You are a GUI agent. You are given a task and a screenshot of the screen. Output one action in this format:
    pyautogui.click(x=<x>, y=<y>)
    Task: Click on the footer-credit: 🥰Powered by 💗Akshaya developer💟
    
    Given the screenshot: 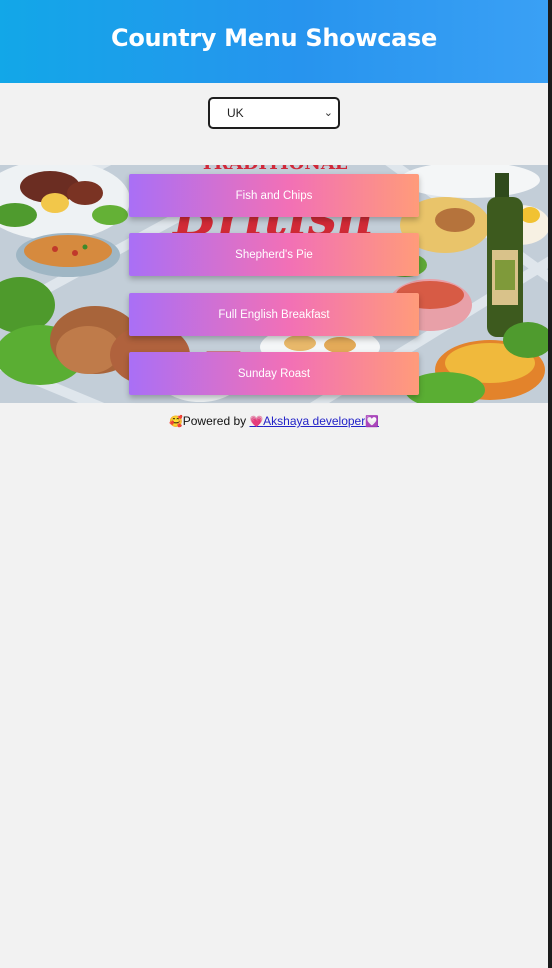 What is the action you would take?
    pyautogui.click(x=274, y=421)
    